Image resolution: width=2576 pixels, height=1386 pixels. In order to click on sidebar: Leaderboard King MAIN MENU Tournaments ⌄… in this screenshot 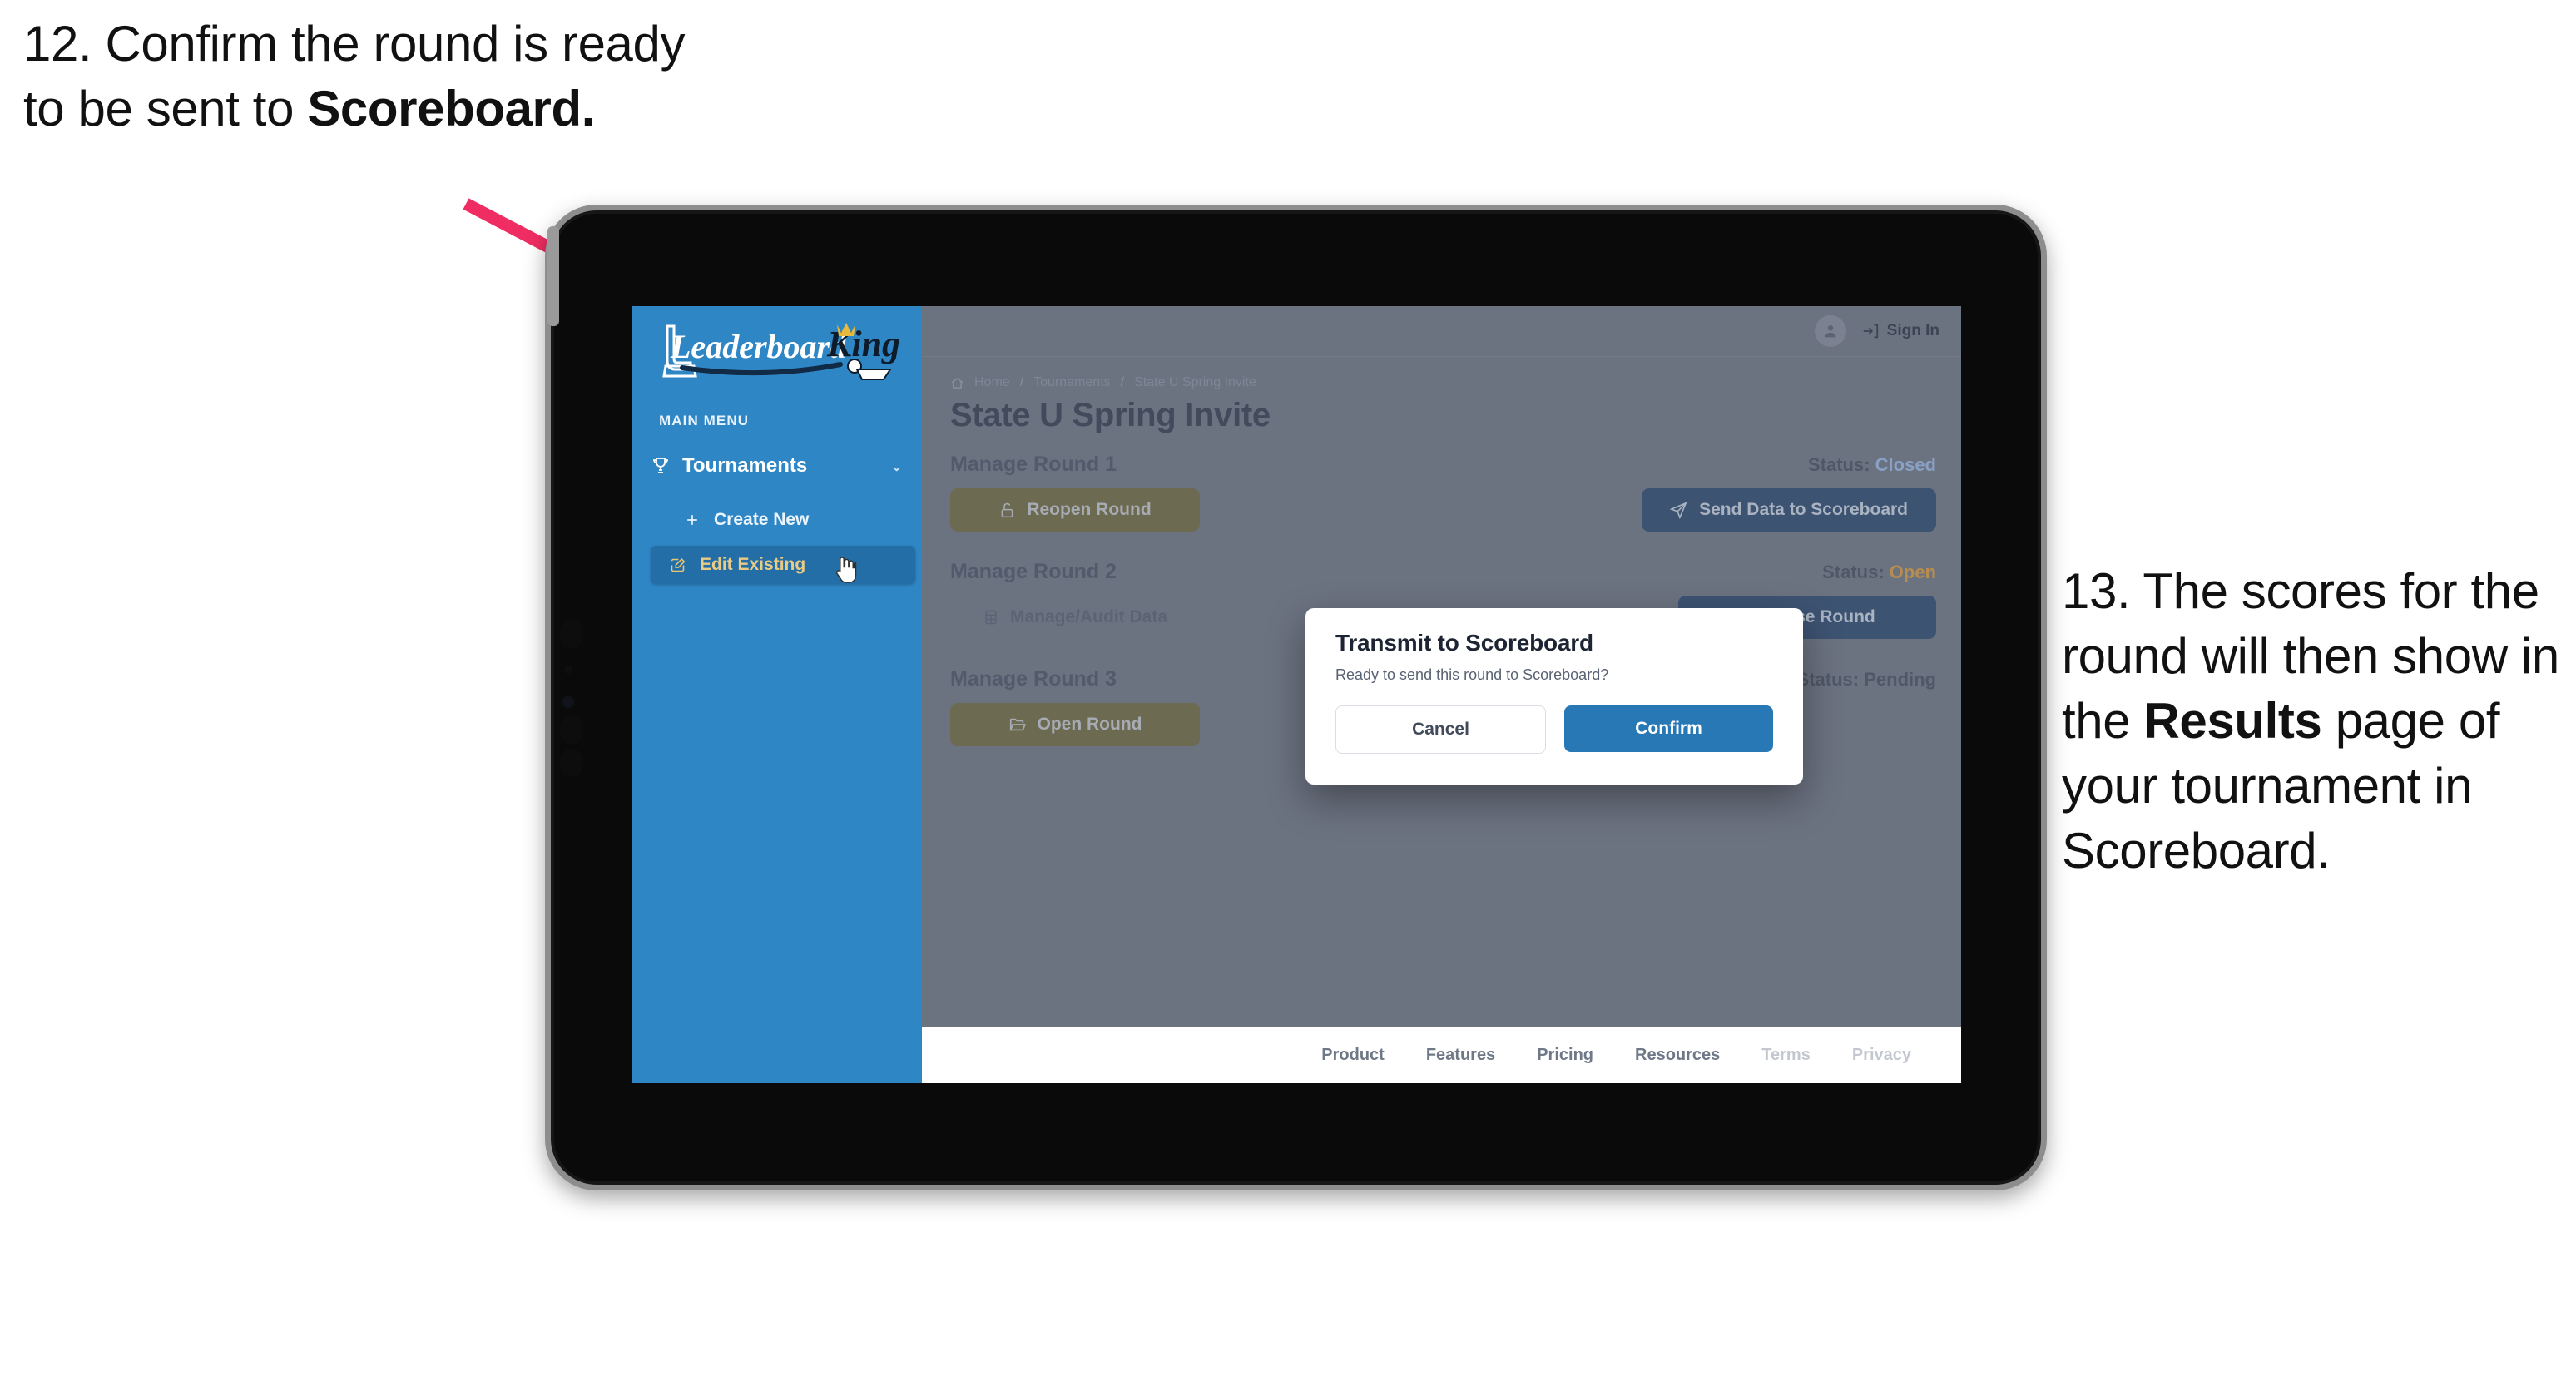, I will do `click(777, 694)`.